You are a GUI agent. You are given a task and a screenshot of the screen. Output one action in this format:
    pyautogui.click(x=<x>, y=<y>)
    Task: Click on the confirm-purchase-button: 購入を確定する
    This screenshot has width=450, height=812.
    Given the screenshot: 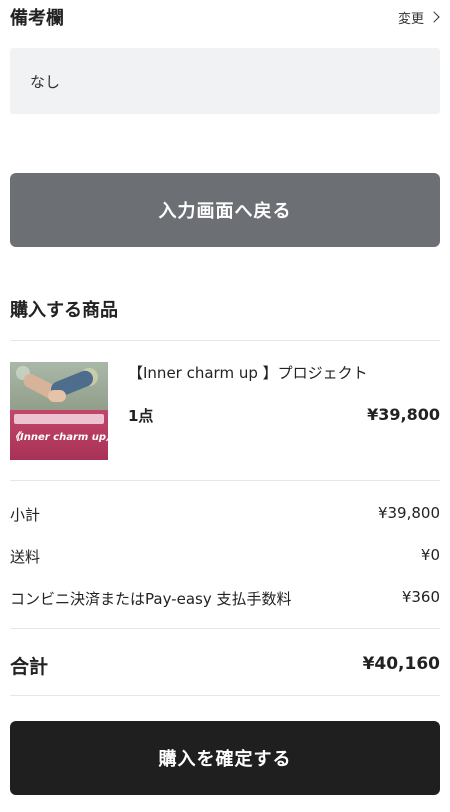 What is the action you would take?
    pyautogui.click(x=225, y=758)
    